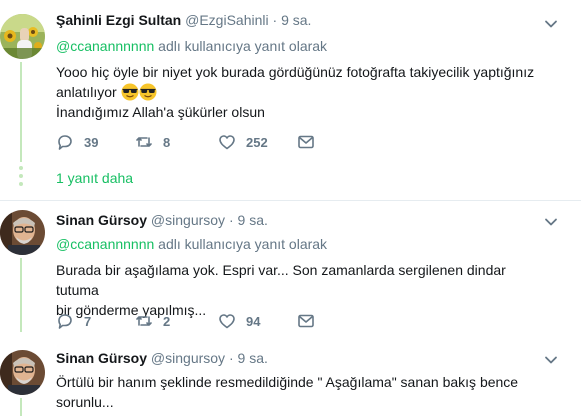  I want to click on reply-button: 39, so click(77, 142).